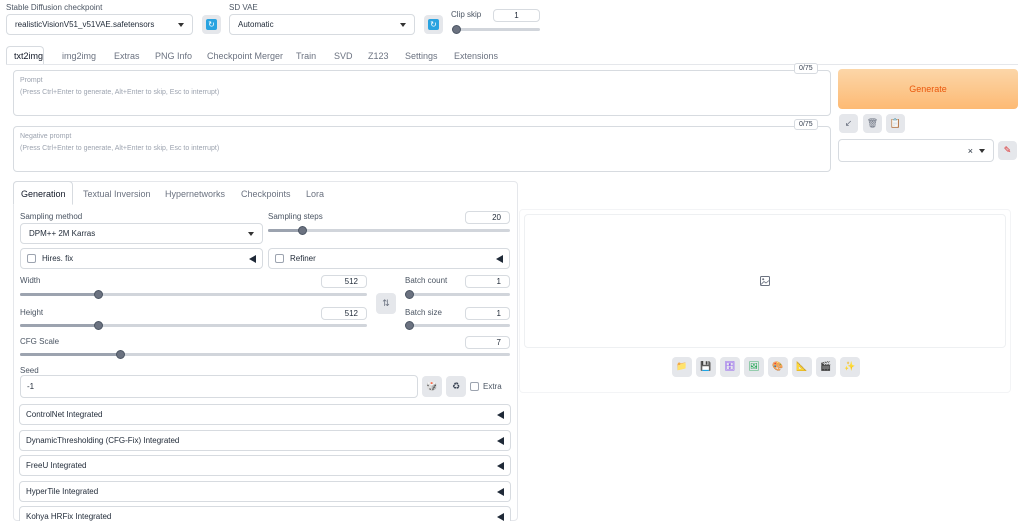  Describe the element at coordinates (344, 281) in the screenshot. I see `width-input: 512` at that location.